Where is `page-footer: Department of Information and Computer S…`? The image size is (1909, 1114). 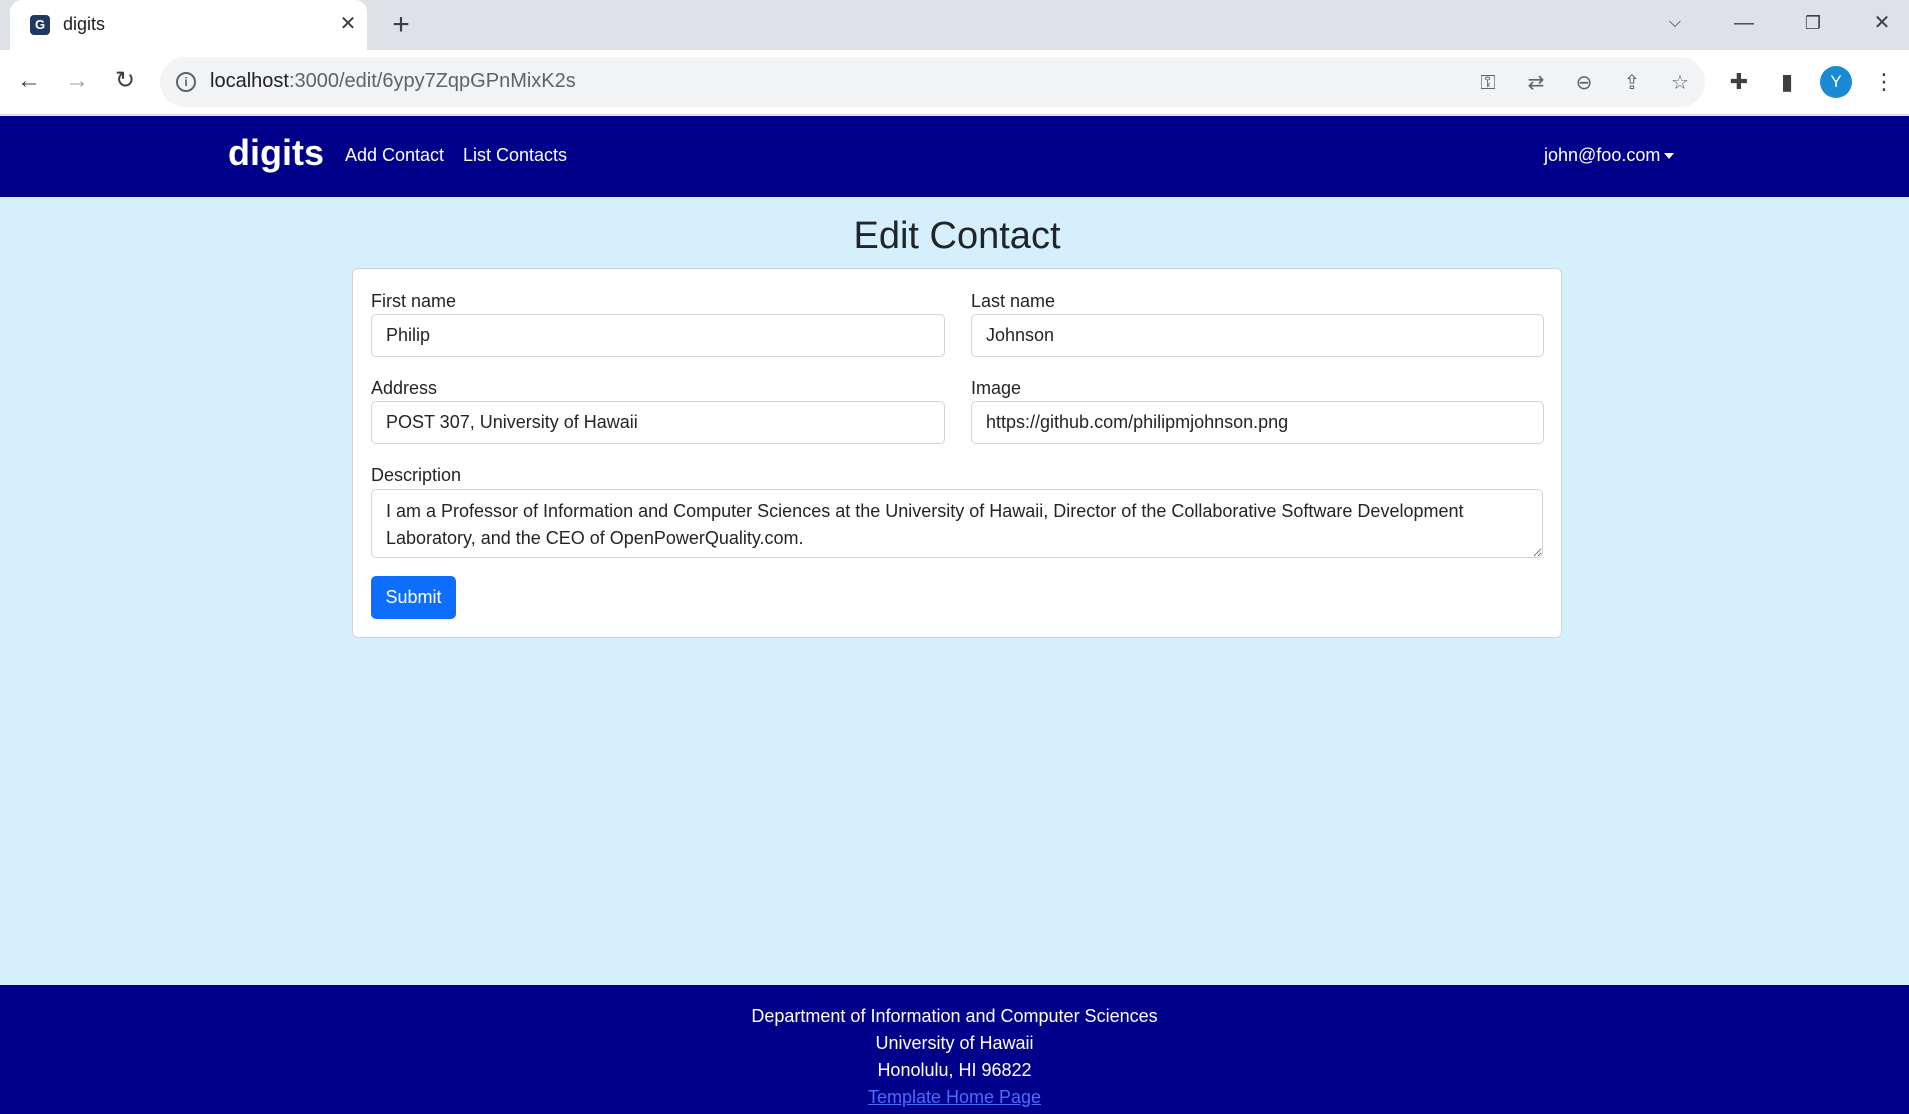 page-footer: Department of Information and Computer S… is located at coordinates (954, 1049).